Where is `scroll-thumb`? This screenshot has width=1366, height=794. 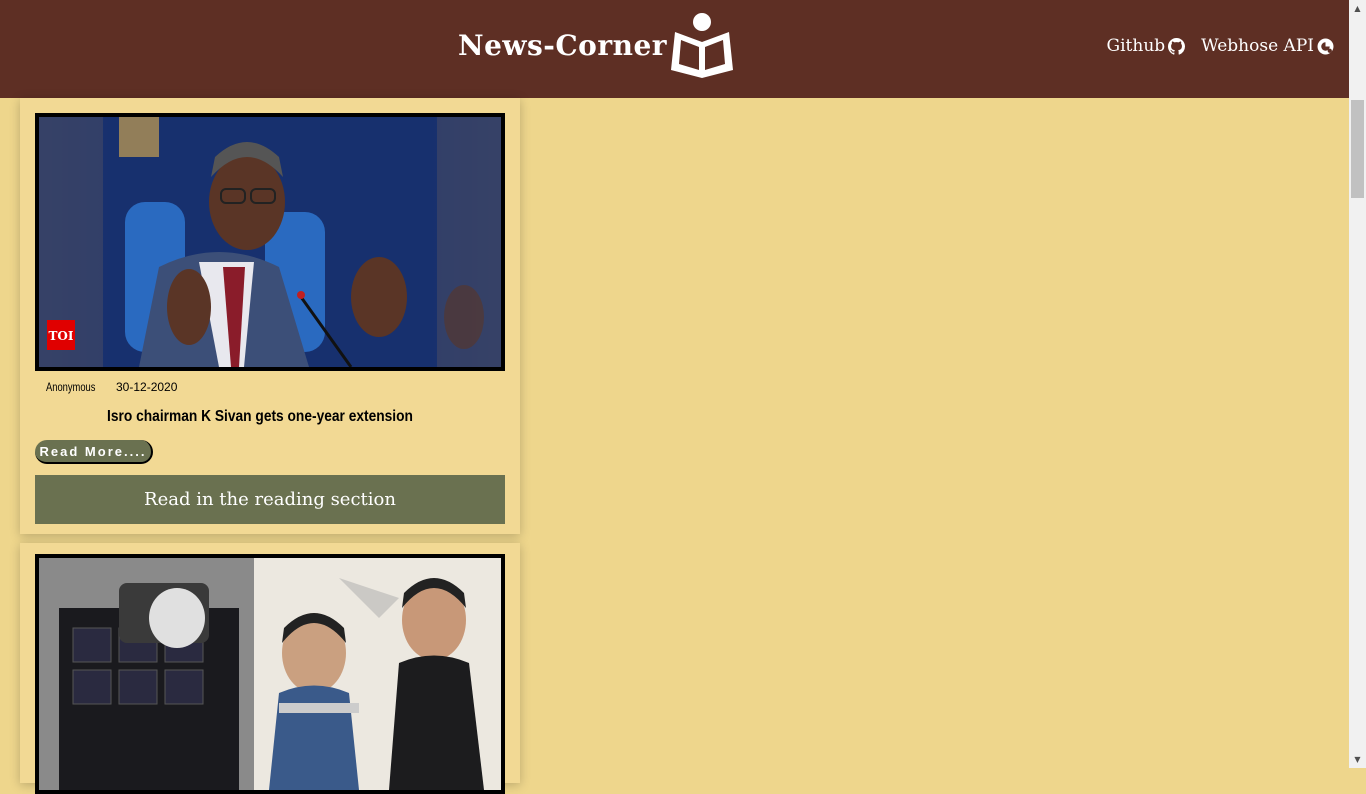
scroll-thumb is located at coordinates (1357, 149).